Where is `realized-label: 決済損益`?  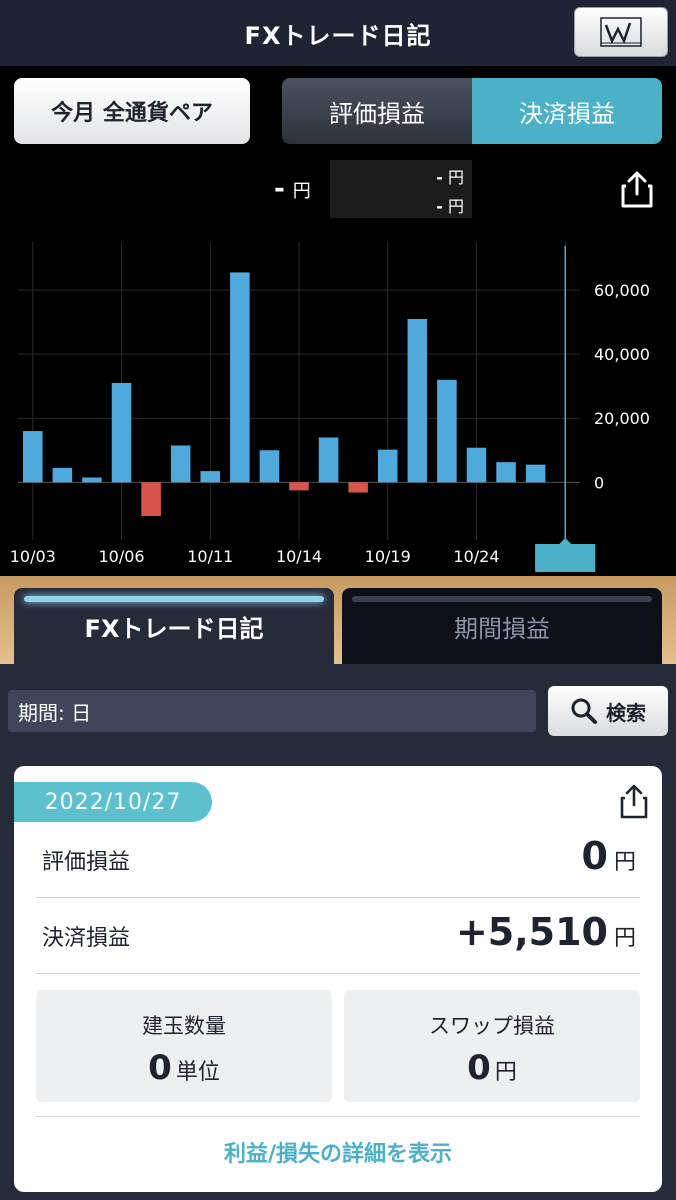 realized-label: 決済損益 is located at coordinates (86, 938).